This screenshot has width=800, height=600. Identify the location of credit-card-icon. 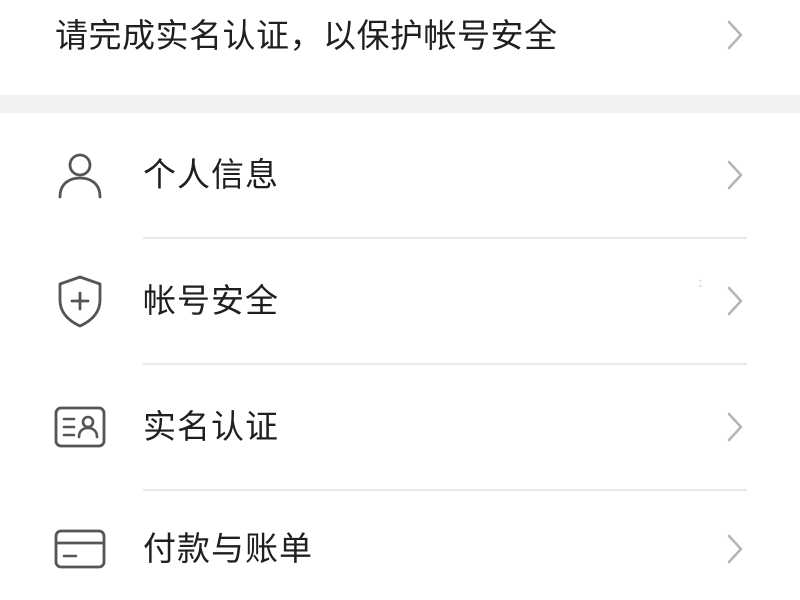
(80, 549).